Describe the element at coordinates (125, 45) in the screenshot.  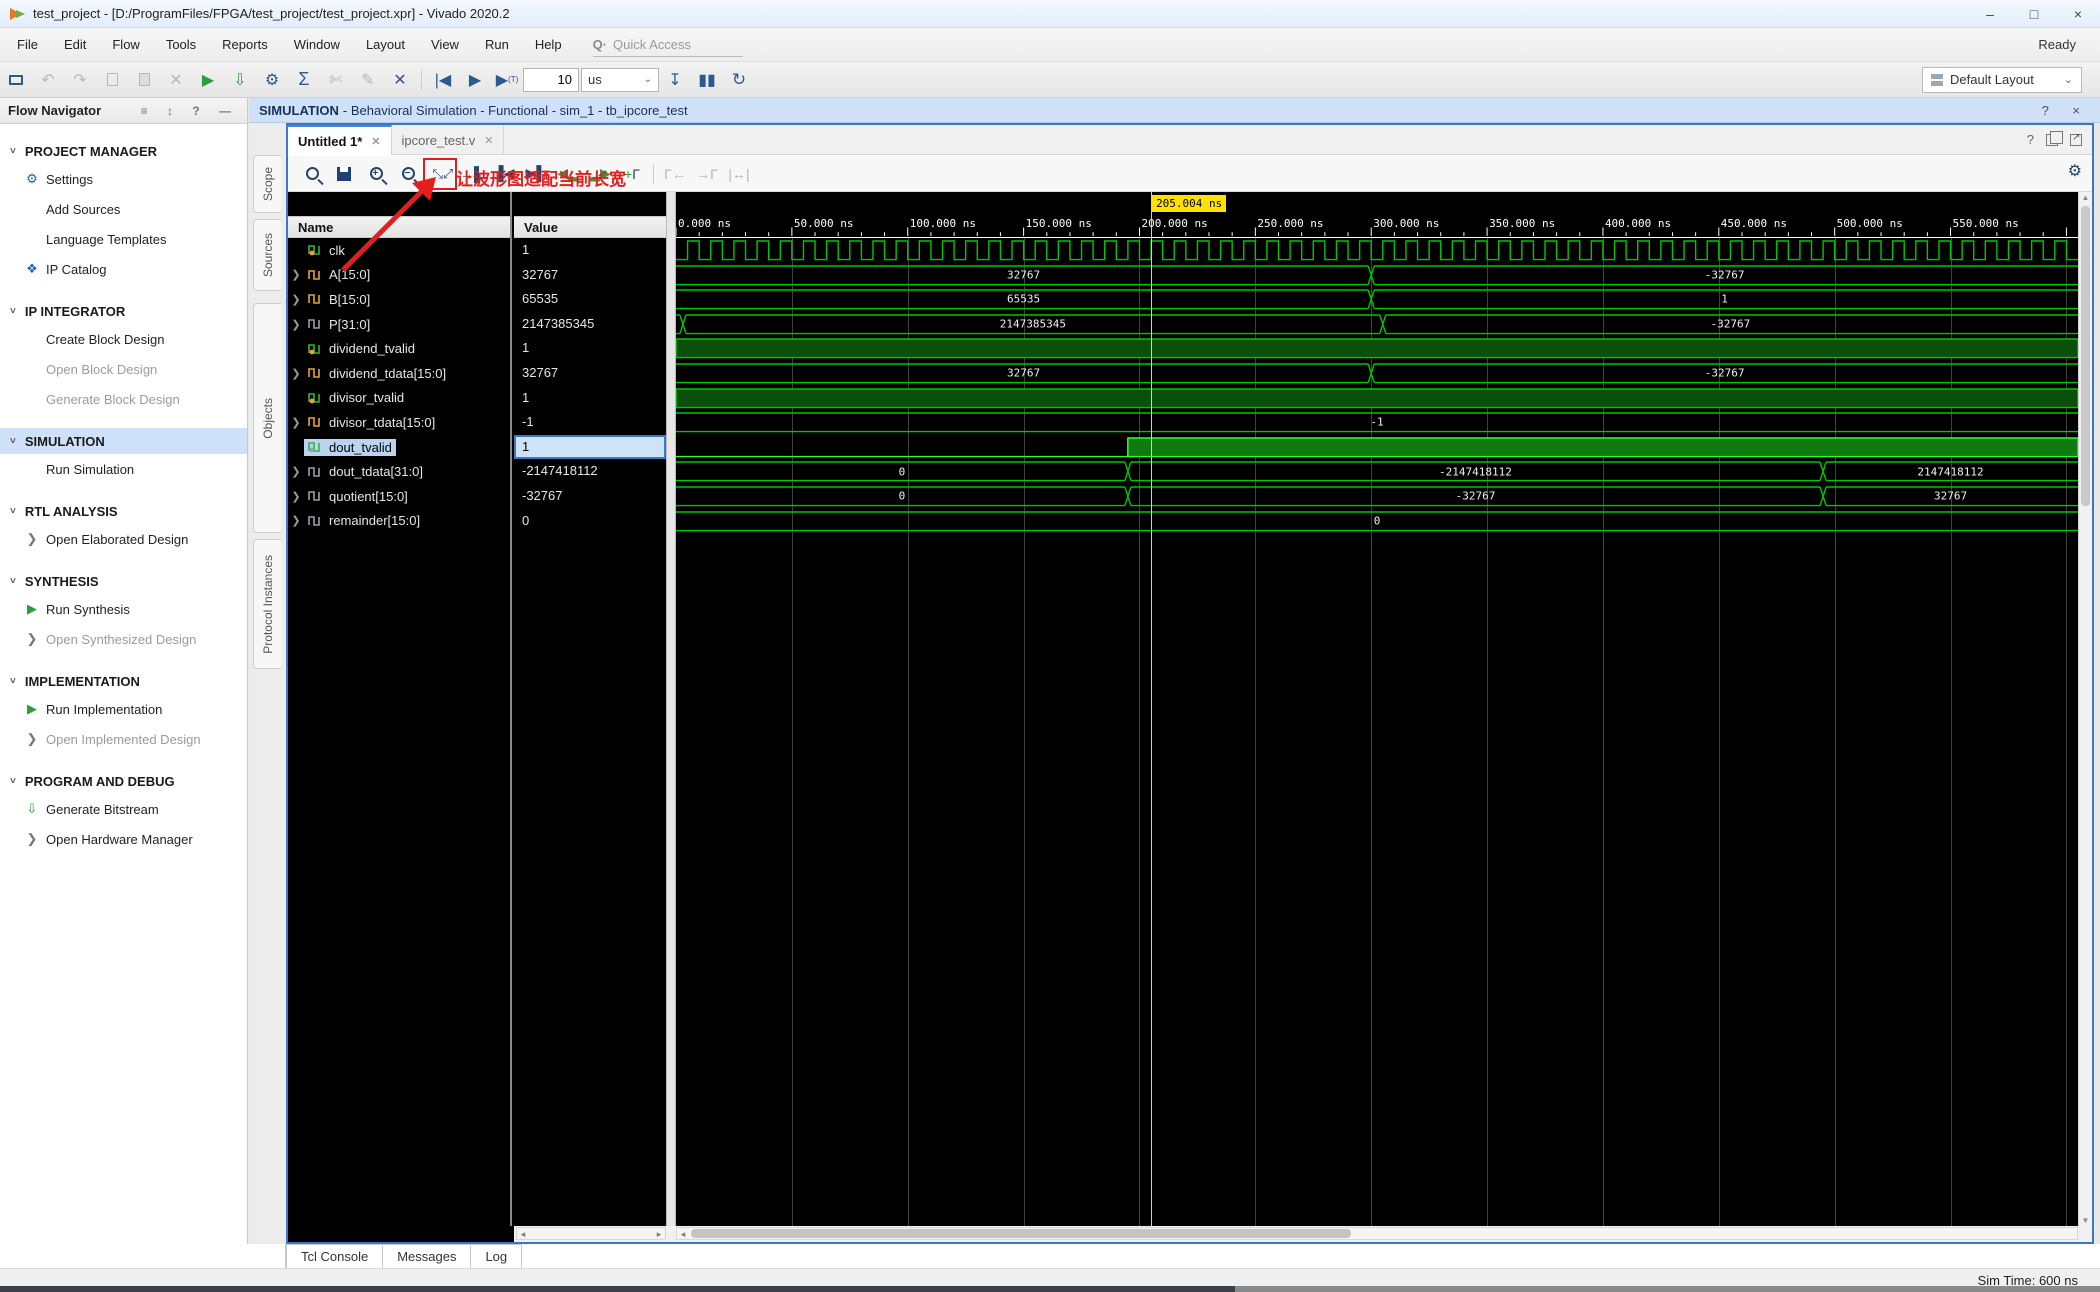
I see `menu-flow: Flow` at that location.